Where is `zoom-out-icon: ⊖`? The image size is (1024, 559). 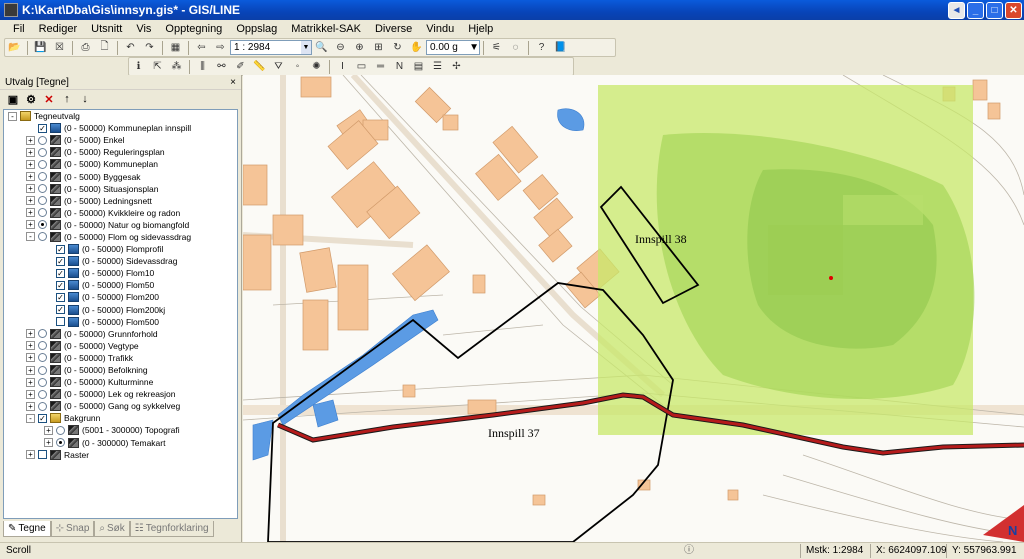 zoom-out-icon: ⊖ is located at coordinates (340, 47).